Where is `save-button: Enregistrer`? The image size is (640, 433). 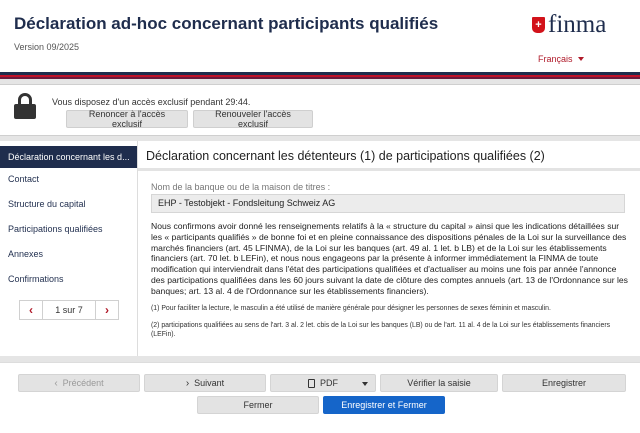 save-button: Enregistrer is located at coordinates (564, 383).